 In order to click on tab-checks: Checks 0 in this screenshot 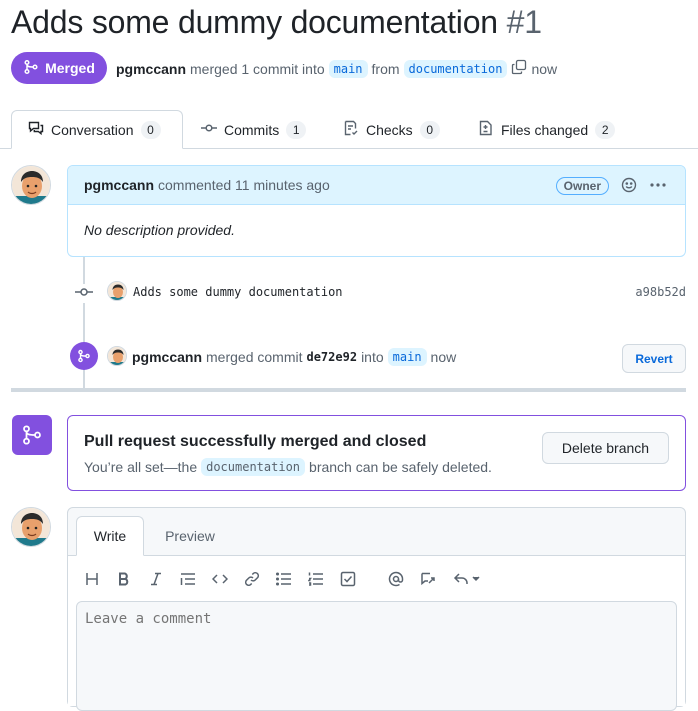, I will do `click(391, 129)`.